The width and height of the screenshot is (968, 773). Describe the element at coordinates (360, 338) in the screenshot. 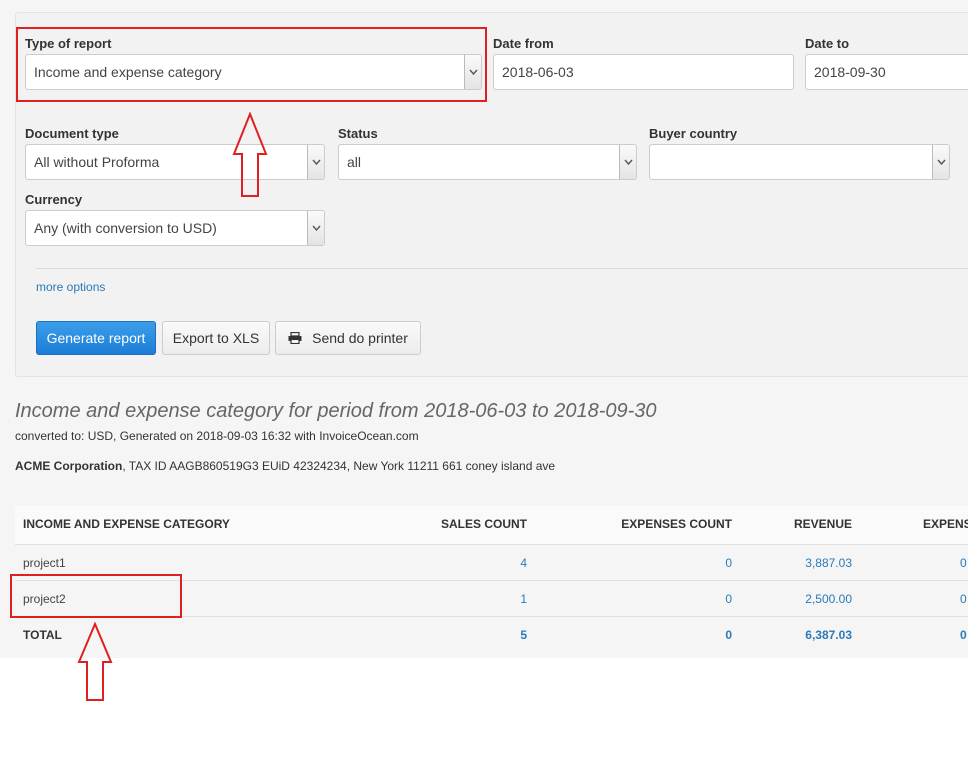

I see `print-button-label: Send do printer` at that location.